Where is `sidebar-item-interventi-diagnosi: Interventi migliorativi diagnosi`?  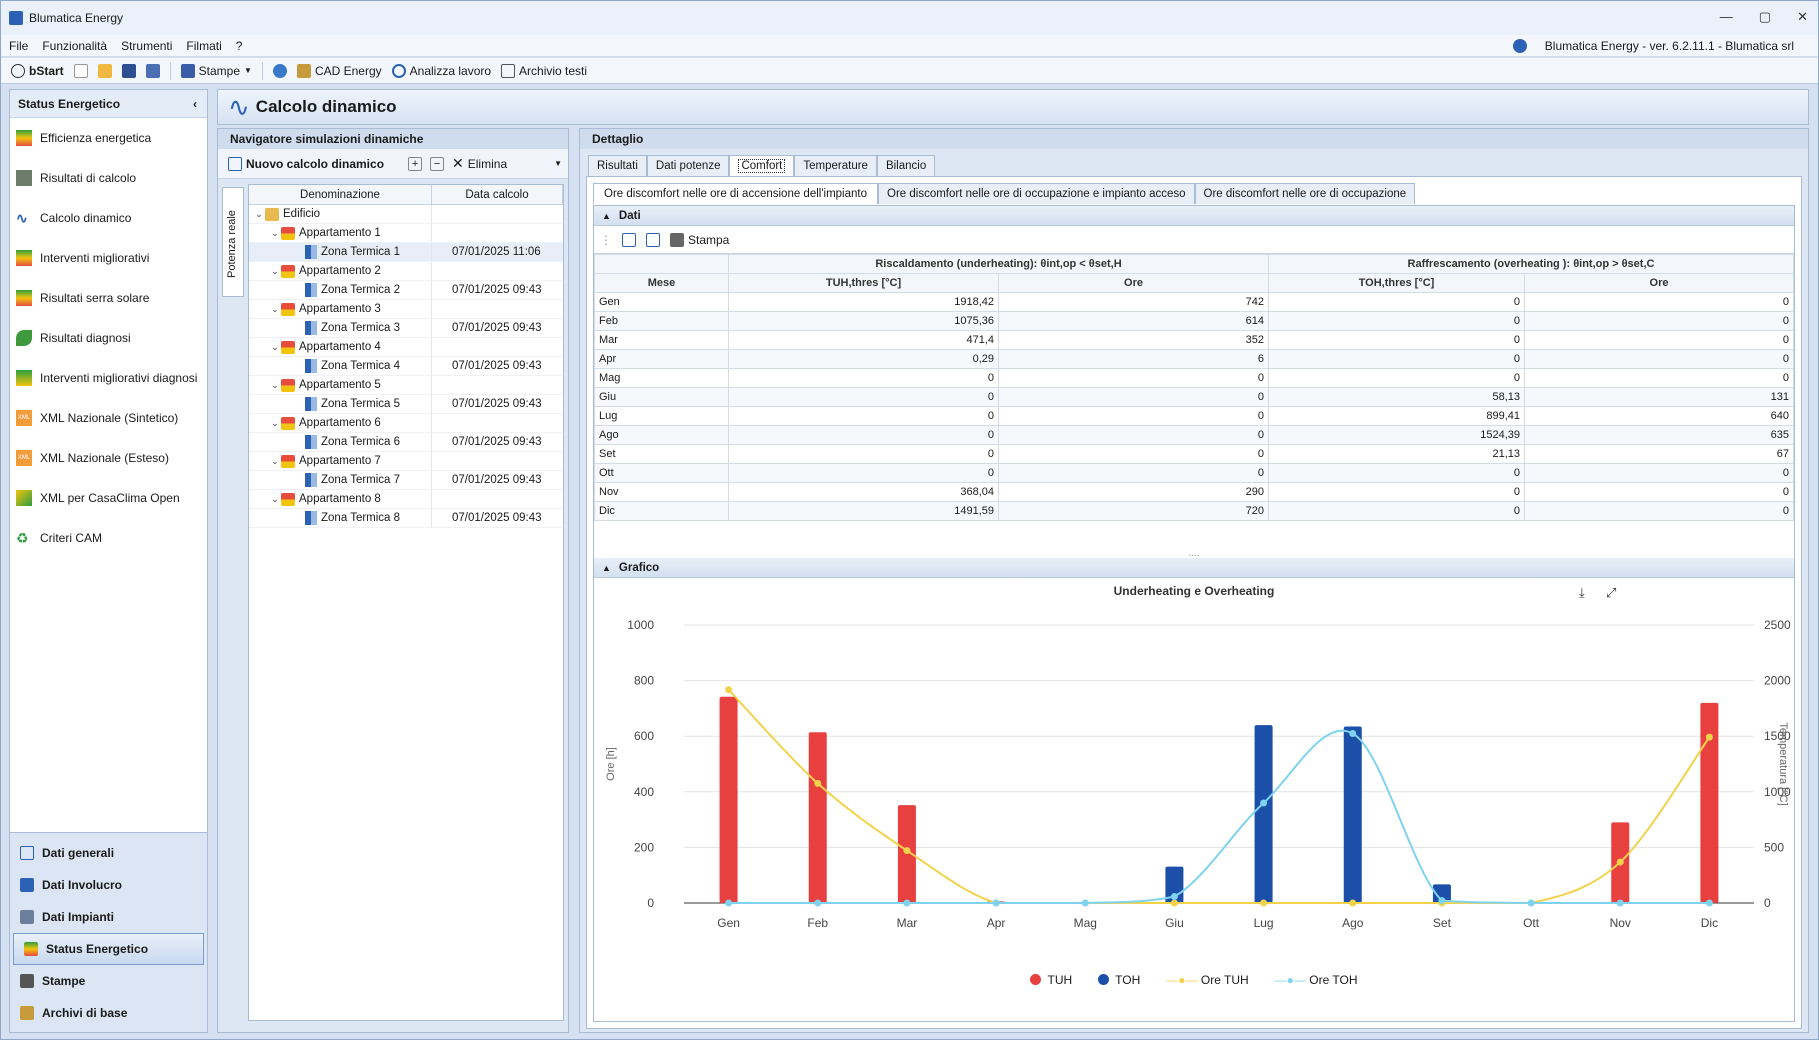
sidebar-item-interventi-diagnosi: Interventi migliorativi diagnosi is located at coordinates (108, 378).